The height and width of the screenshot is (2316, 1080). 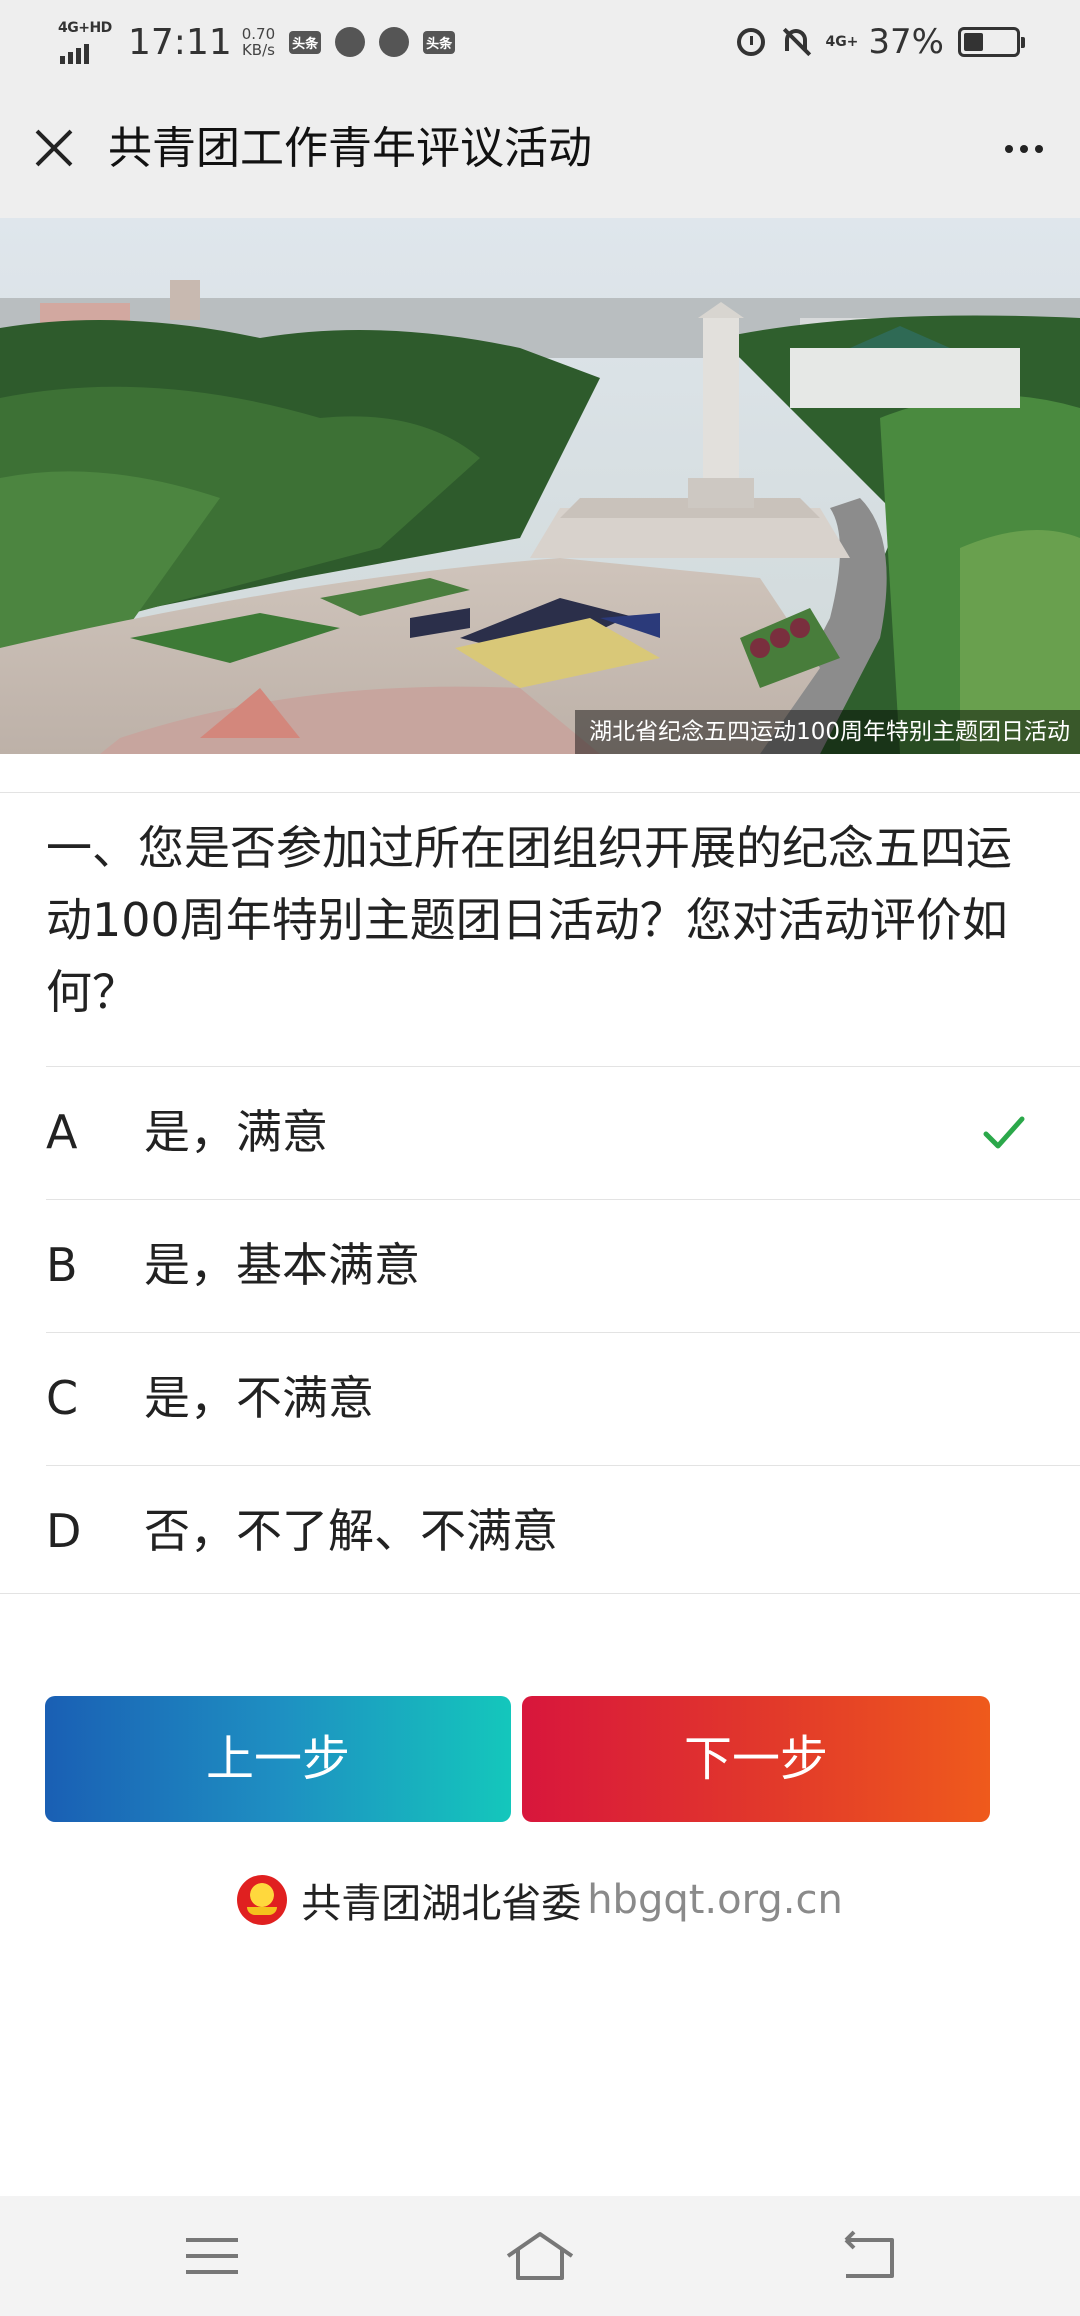 What do you see at coordinates (563, 1132) in the screenshot?
I see `option-a: A 是，满意` at bounding box center [563, 1132].